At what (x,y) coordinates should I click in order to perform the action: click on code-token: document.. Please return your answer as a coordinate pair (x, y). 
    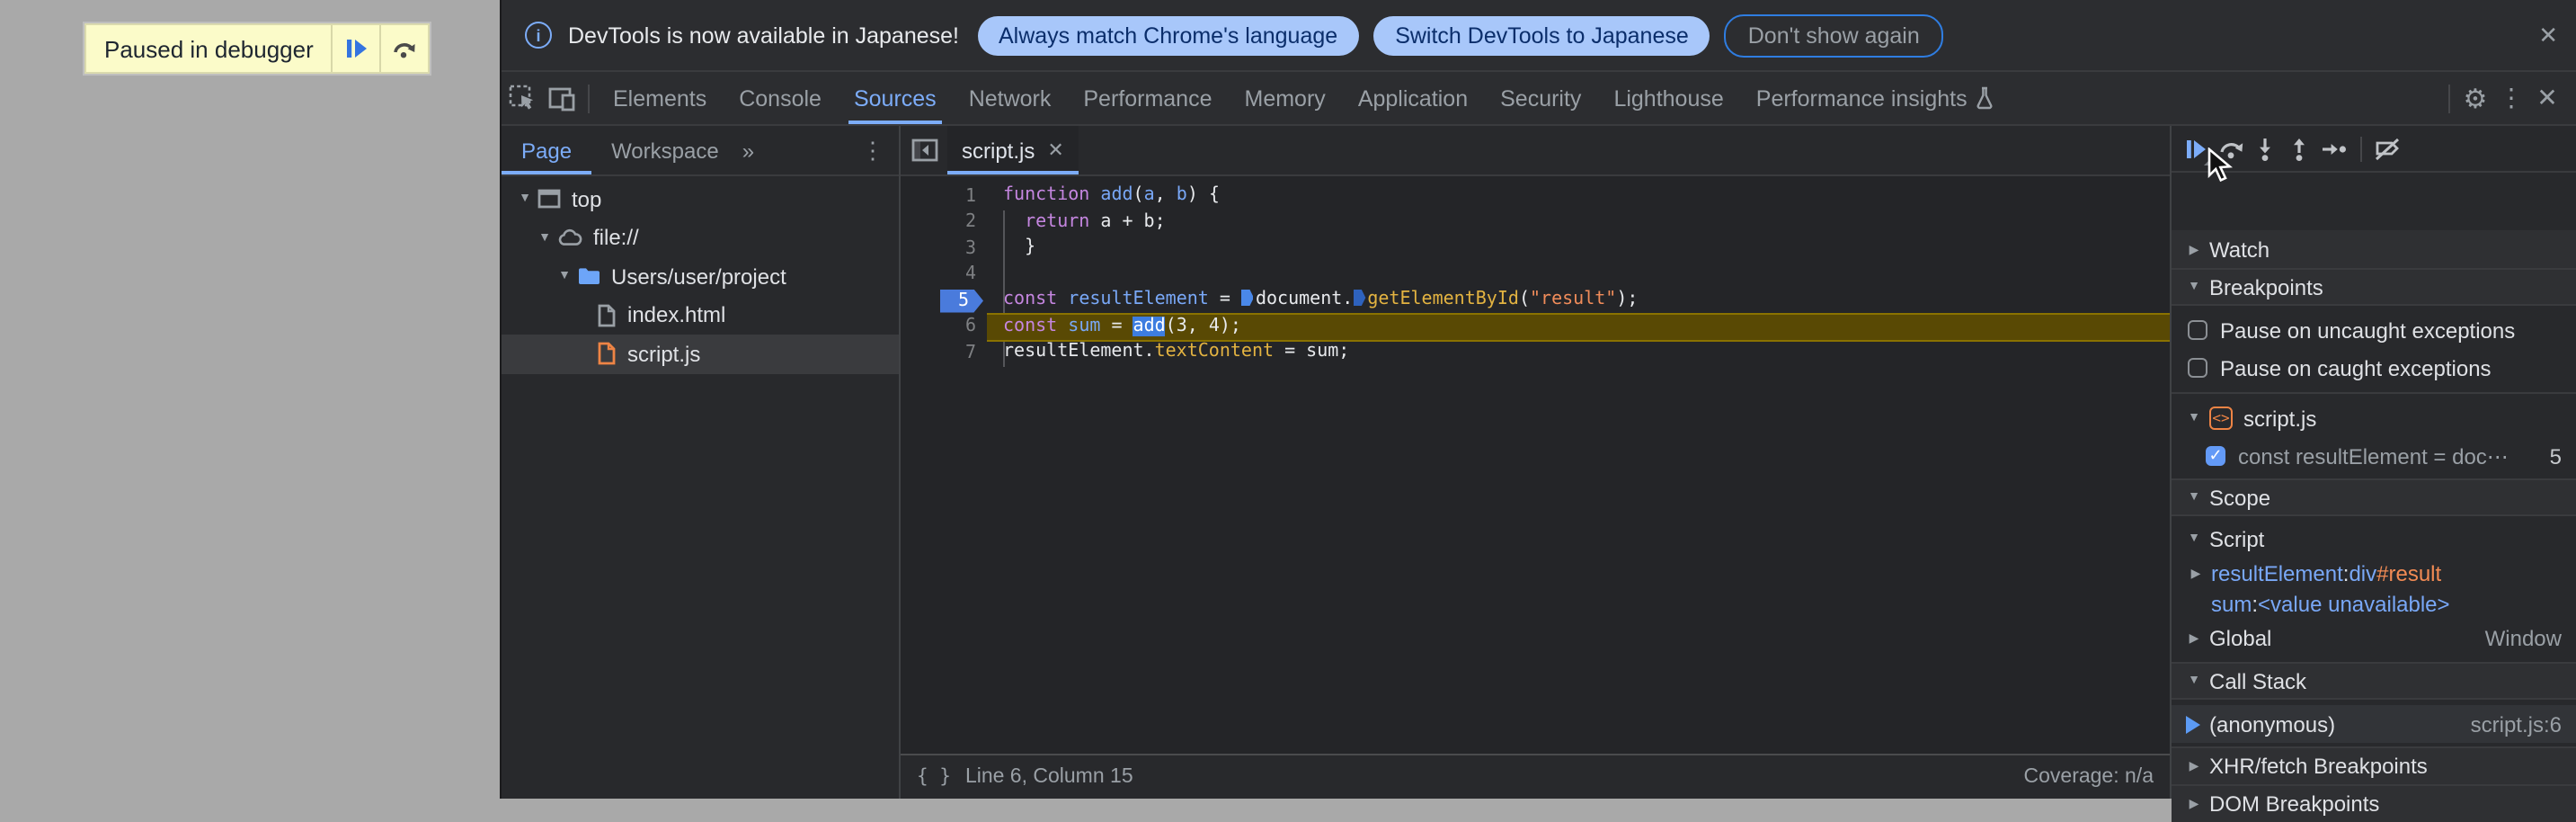
    Looking at the image, I should click on (1304, 300).